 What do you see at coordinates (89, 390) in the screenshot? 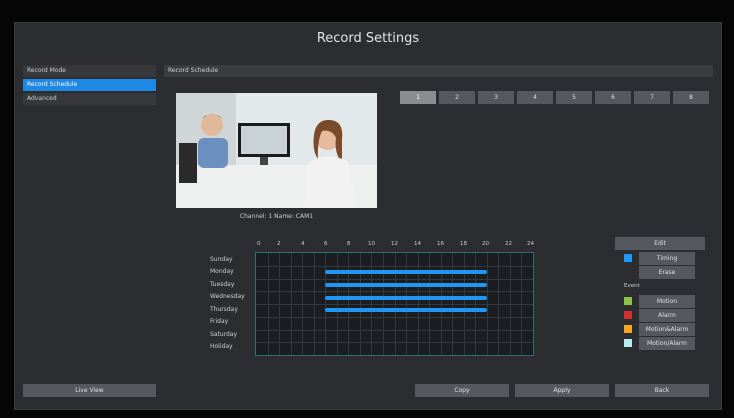
I see `live-view-button: Live View` at bounding box center [89, 390].